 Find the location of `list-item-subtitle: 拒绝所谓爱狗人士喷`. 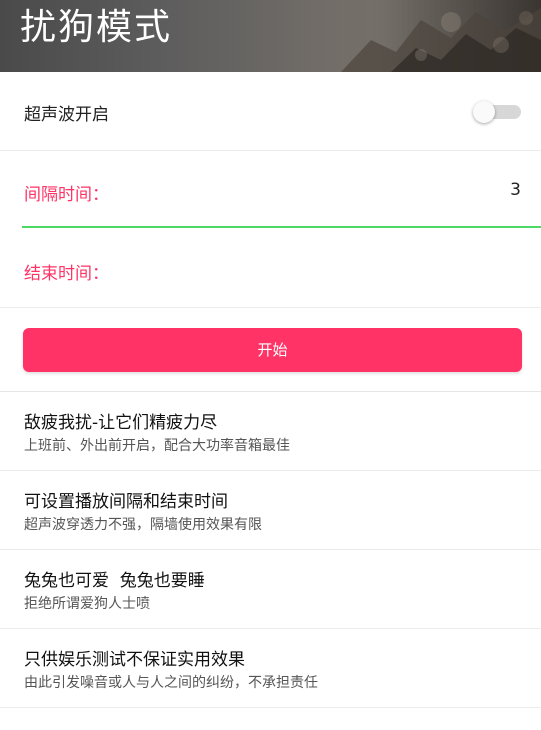

list-item-subtitle: 拒绝所谓爱狗人士喷 is located at coordinates (87, 604).